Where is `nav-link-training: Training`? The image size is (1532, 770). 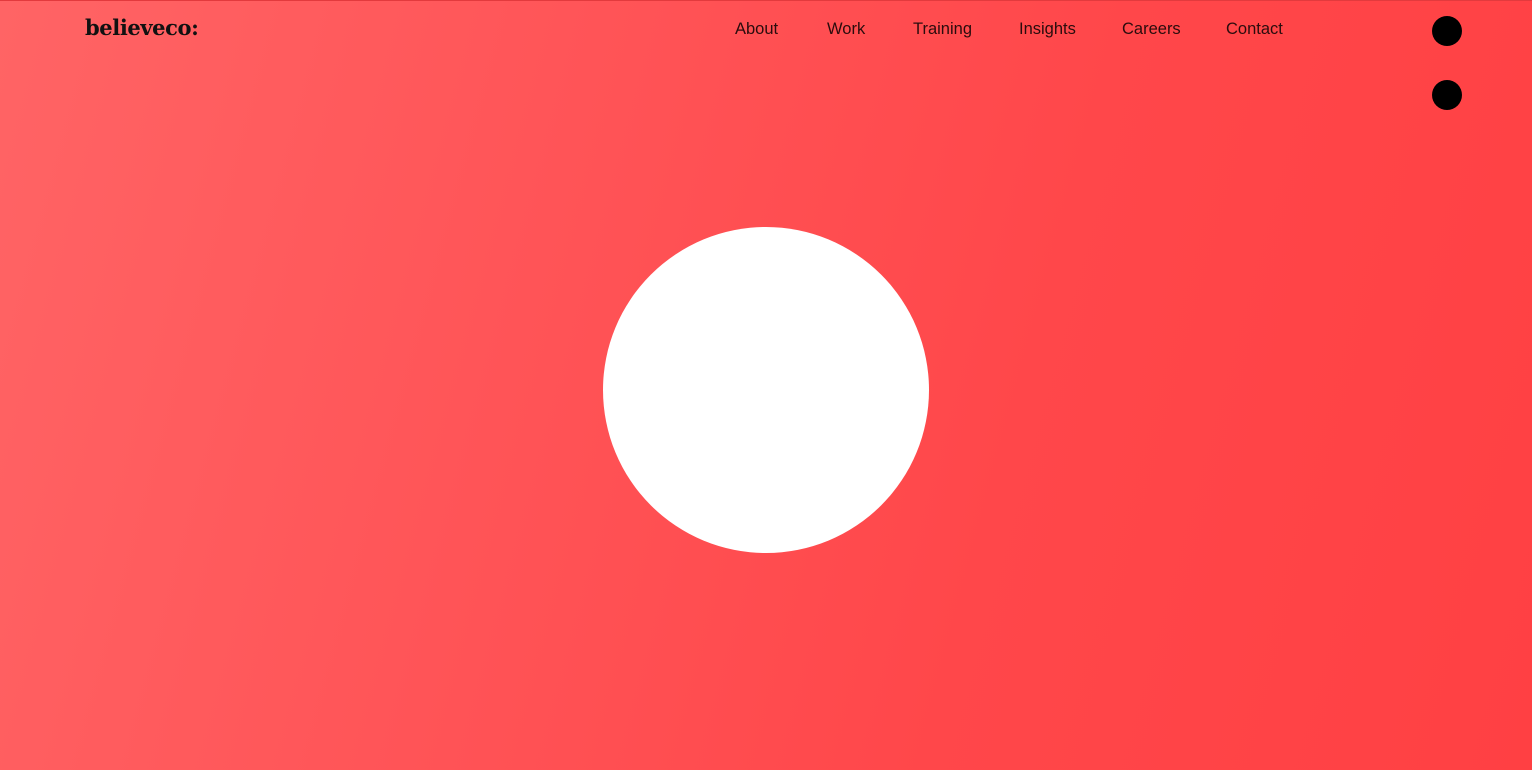
nav-link-training: Training is located at coordinates (942, 29).